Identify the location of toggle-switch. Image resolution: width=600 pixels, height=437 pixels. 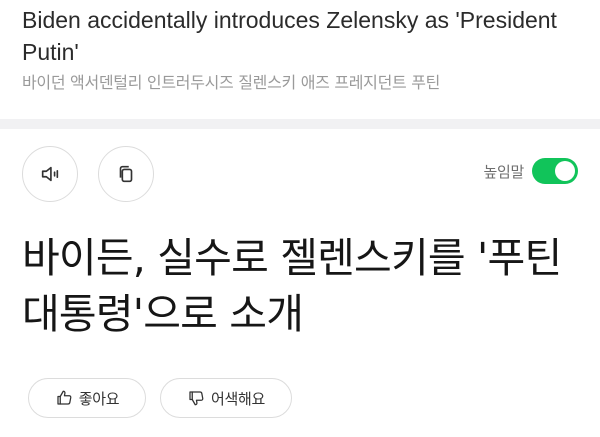
(555, 171).